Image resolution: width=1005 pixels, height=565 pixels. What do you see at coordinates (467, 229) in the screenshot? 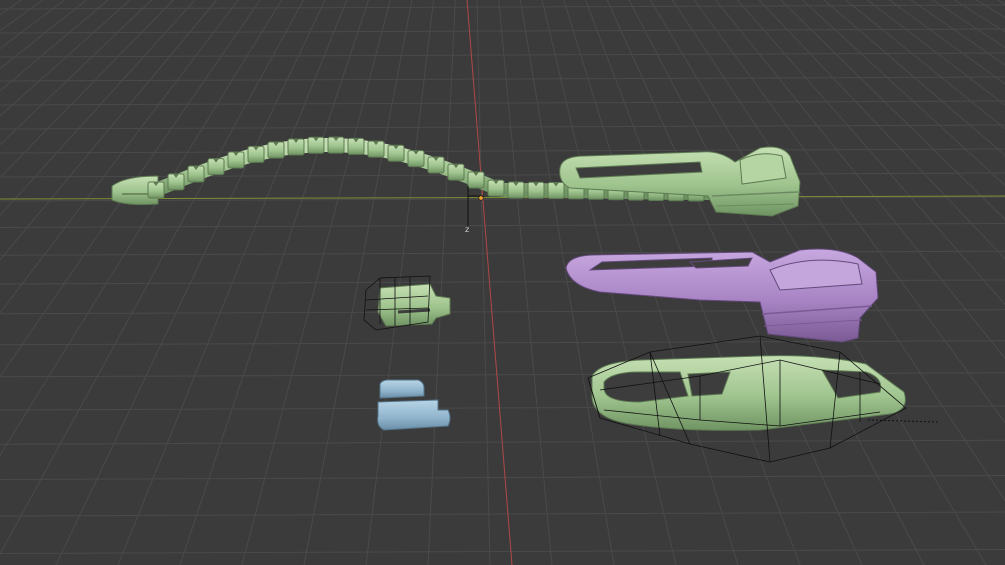
I see `z-axis-label: z` at bounding box center [467, 229].